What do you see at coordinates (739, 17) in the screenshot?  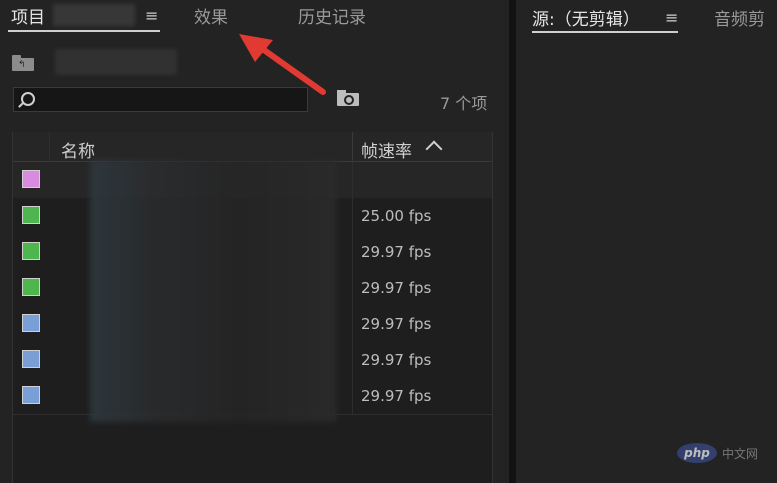 I see `tab-audio-clip-mixer: 音频剪` at bounding box center [739, 17].